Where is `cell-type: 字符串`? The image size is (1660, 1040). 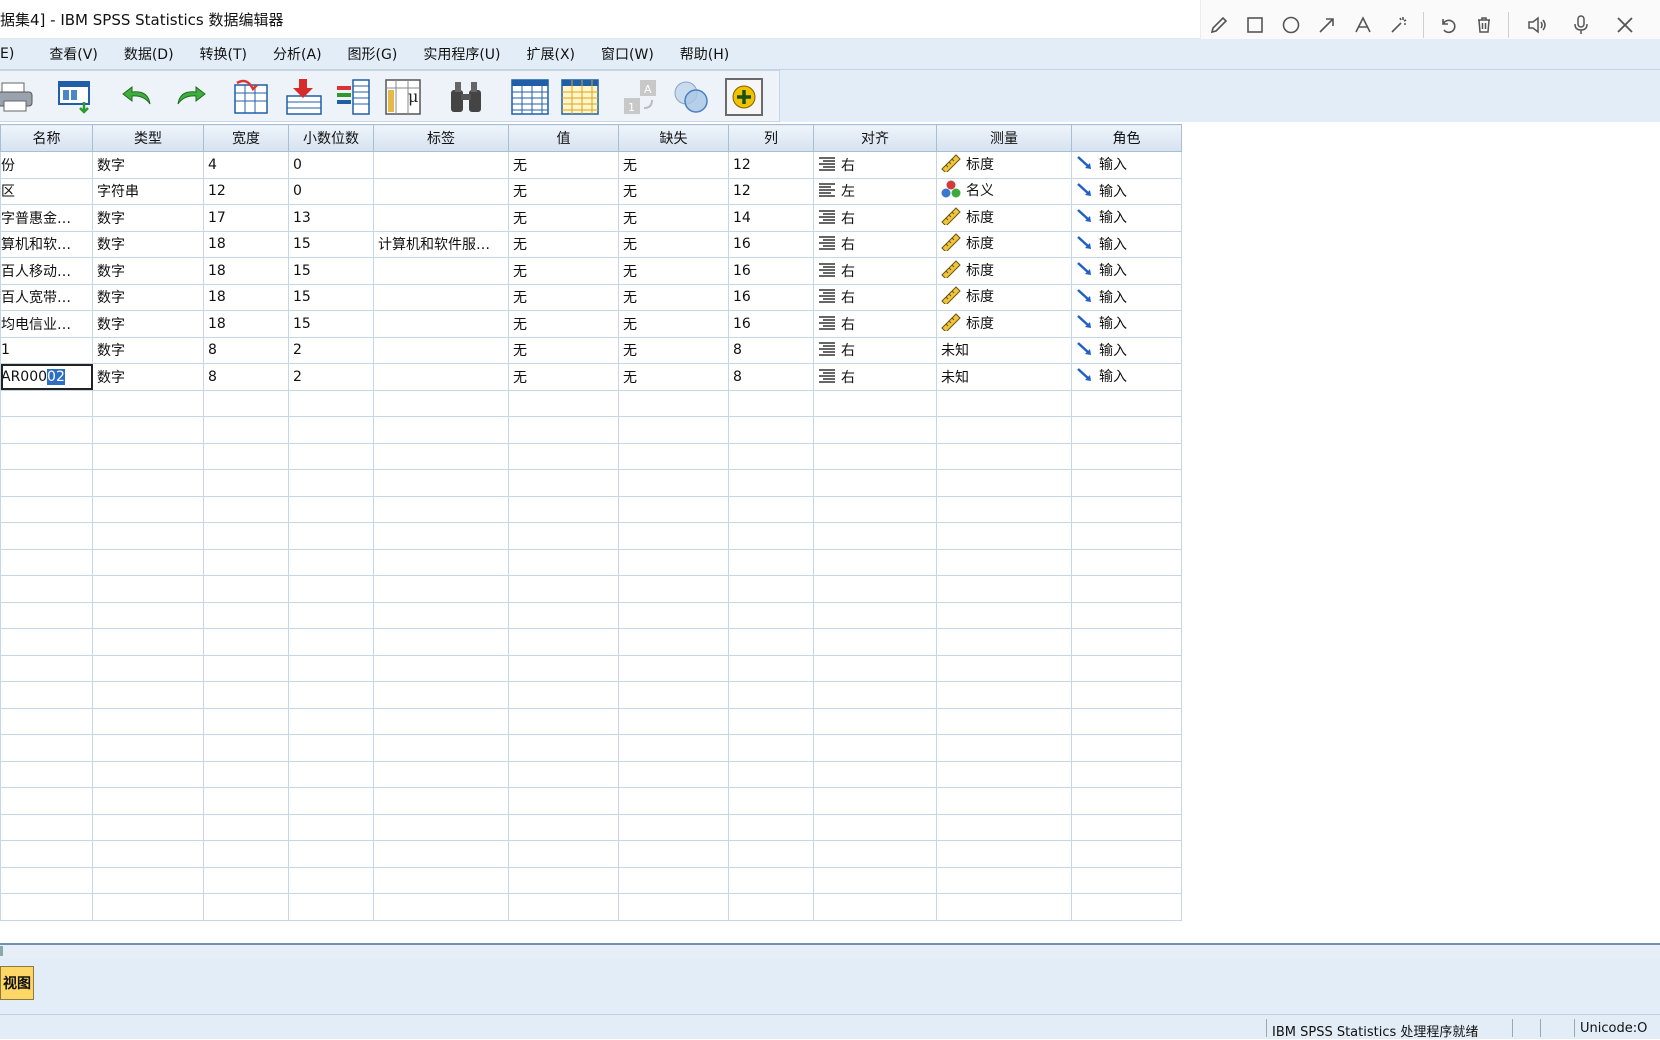 cell-type: 字符串 is located at coordinates (148, 191).